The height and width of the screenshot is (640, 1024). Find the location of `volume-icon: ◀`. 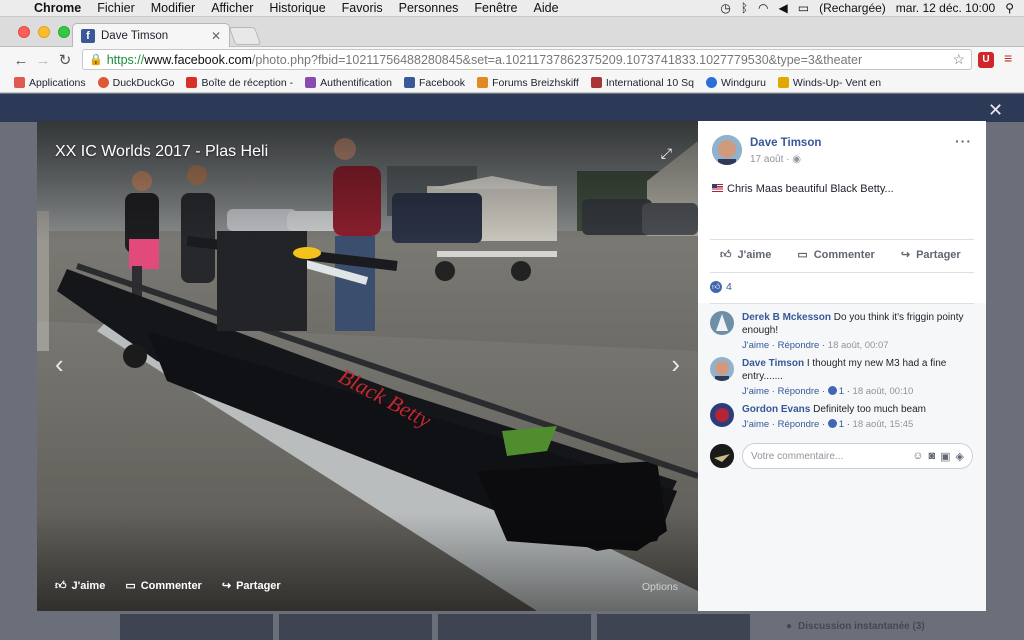

volume-icon: ◀ is located at coordinates (783, 8).